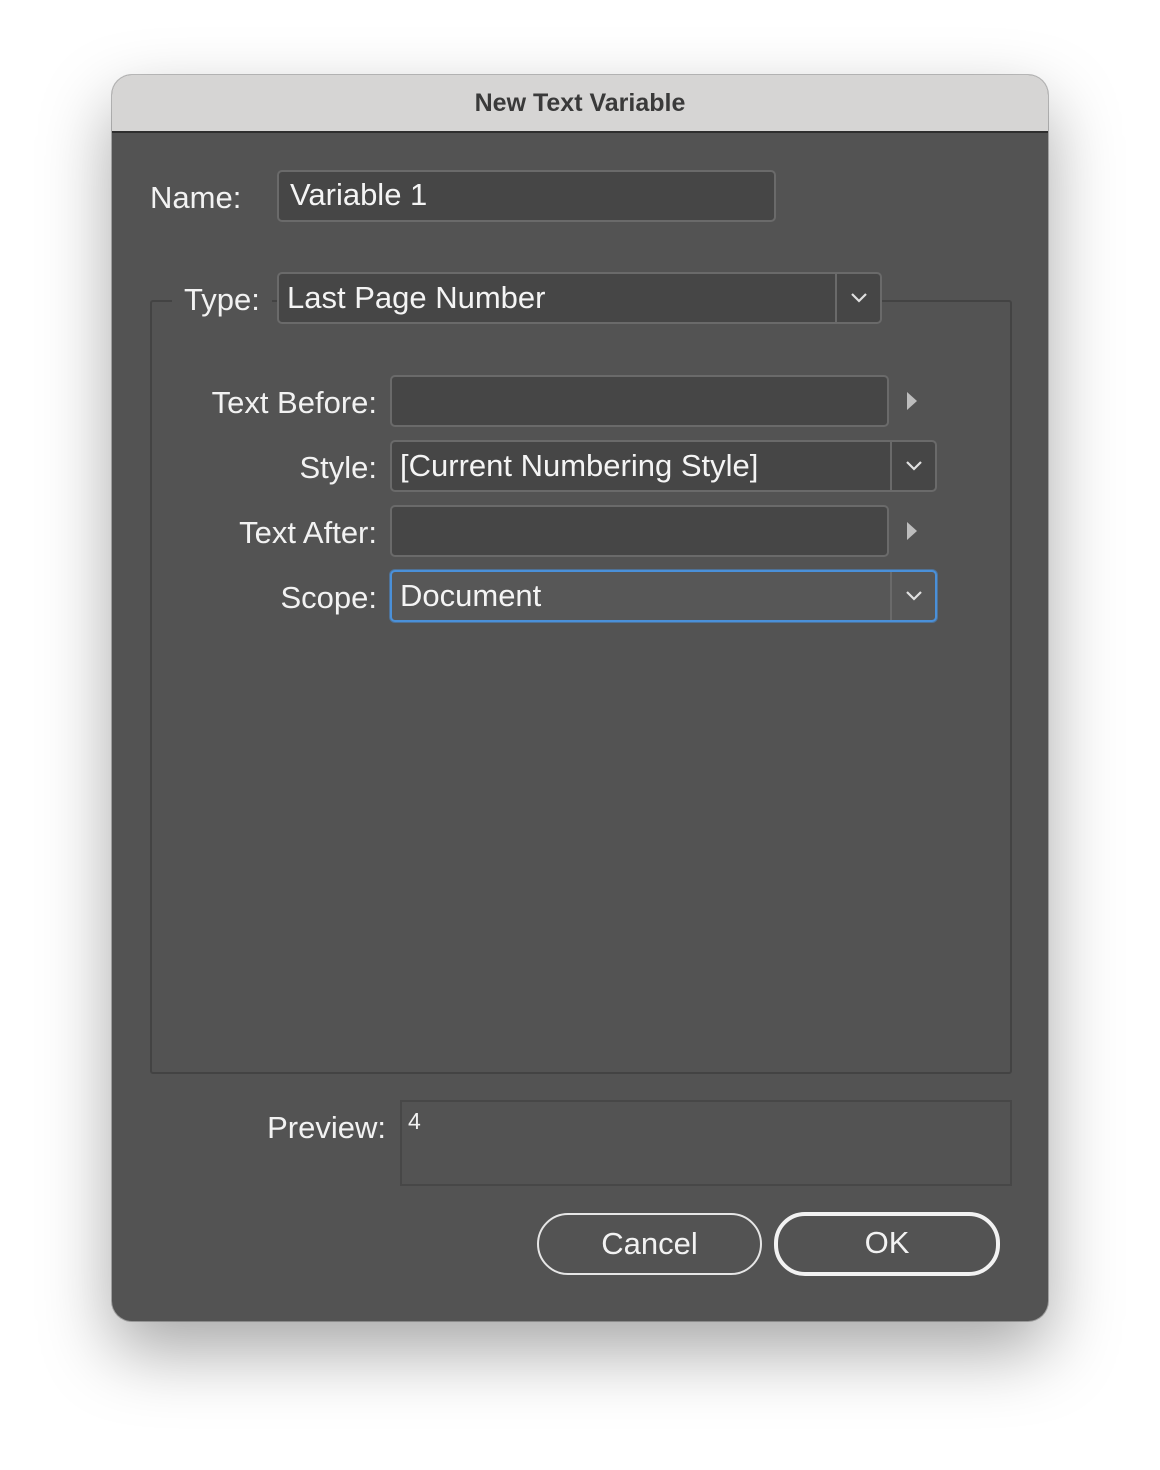  What do you see at coordinates (663, 596) in the screenshot?
I see `scope-dropdown: Document` at bounding box center [663, 596].